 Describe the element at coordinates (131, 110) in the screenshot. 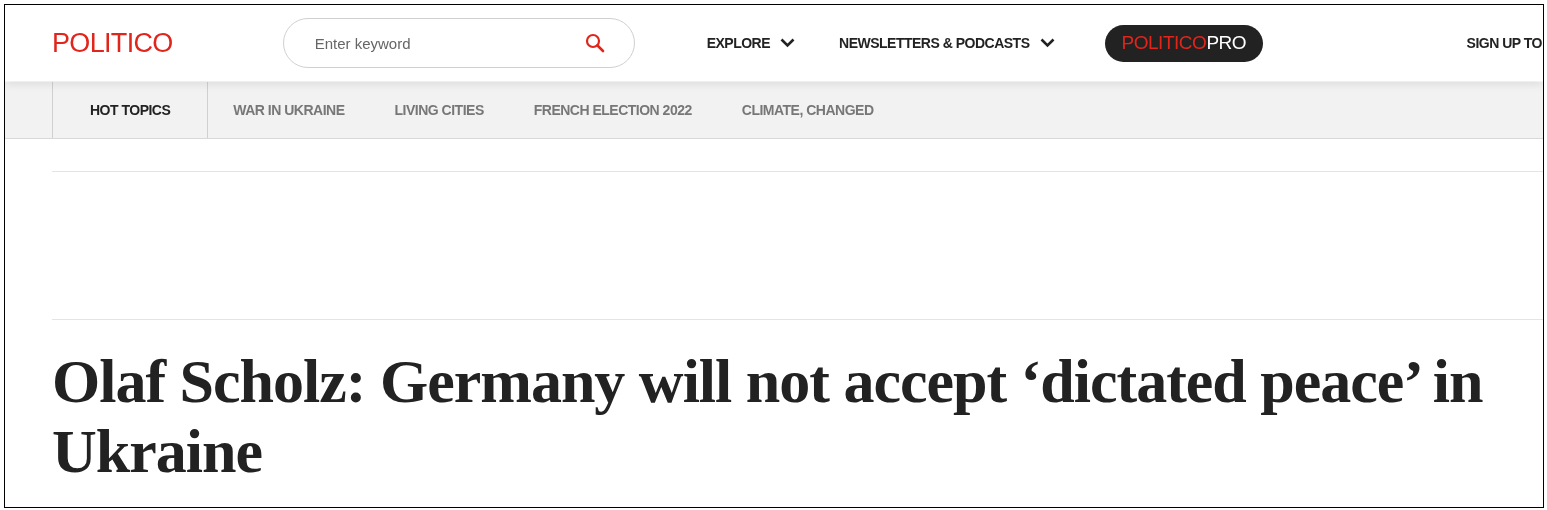

I see `topic-link: HOT TOPICS` at that location.